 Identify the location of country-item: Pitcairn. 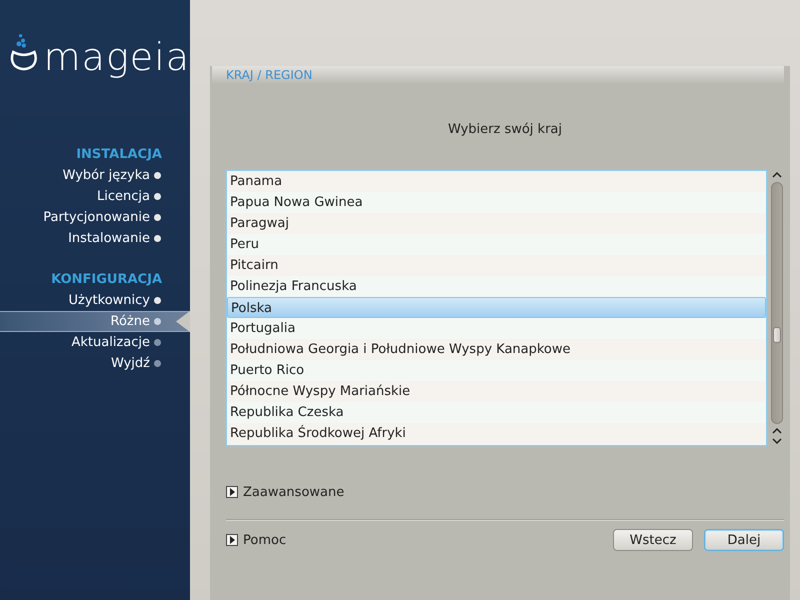
(496, 265).